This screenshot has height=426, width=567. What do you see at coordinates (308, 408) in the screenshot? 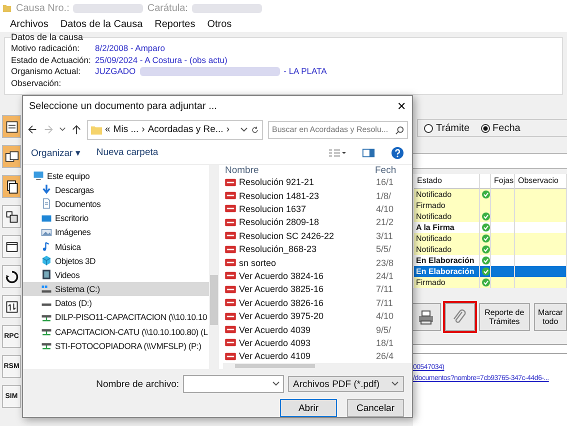
I see `dialog-button: Abrir` at bounding box center [308, 408].